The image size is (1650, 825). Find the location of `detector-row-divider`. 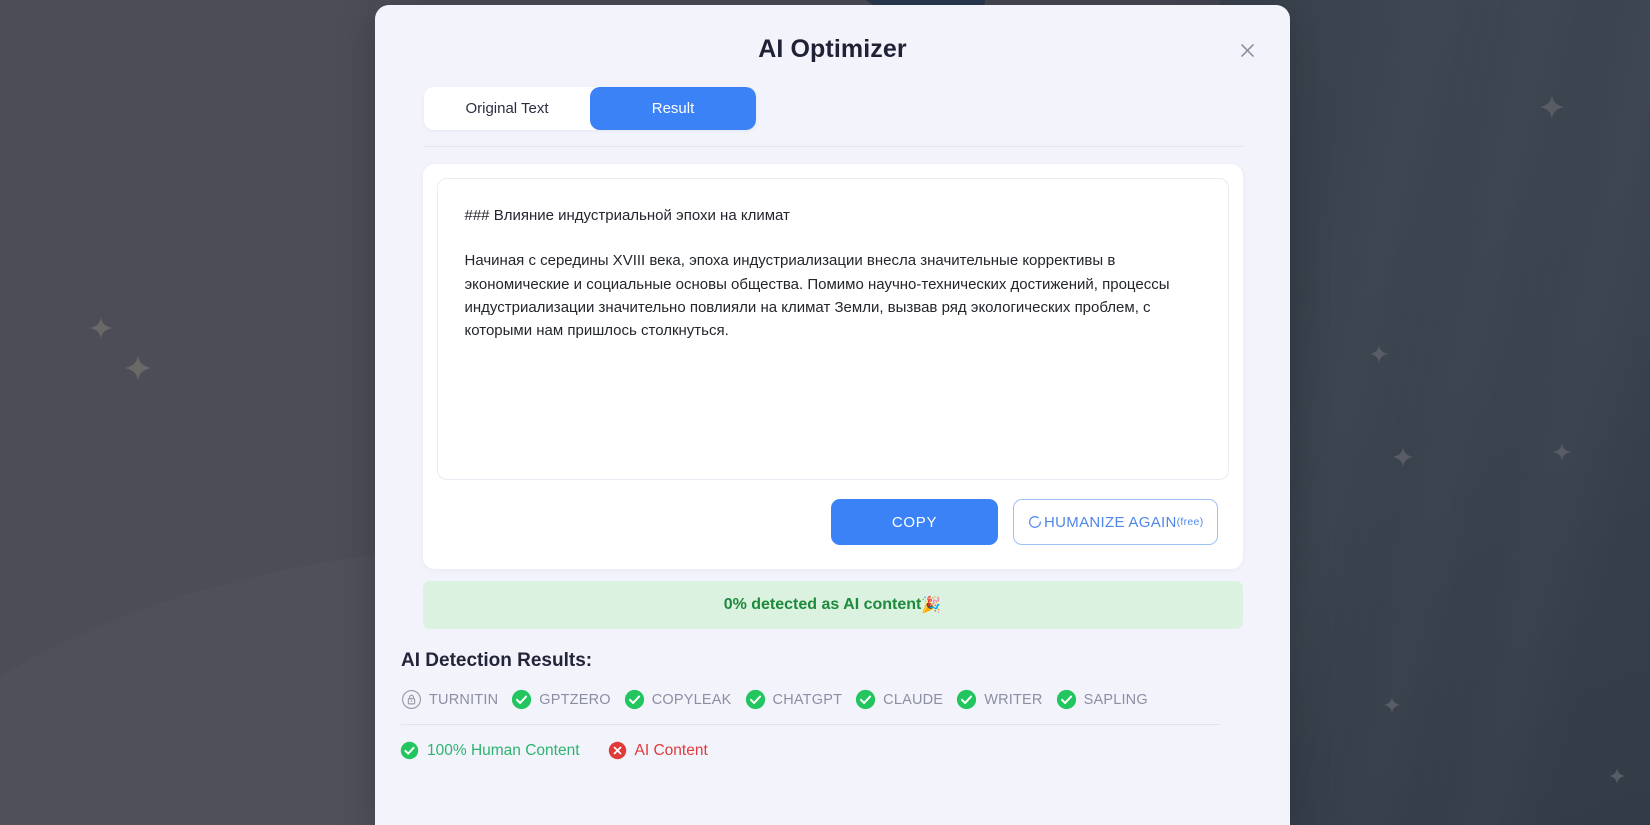

detector-row-divider is located at coordinates (810, 724).